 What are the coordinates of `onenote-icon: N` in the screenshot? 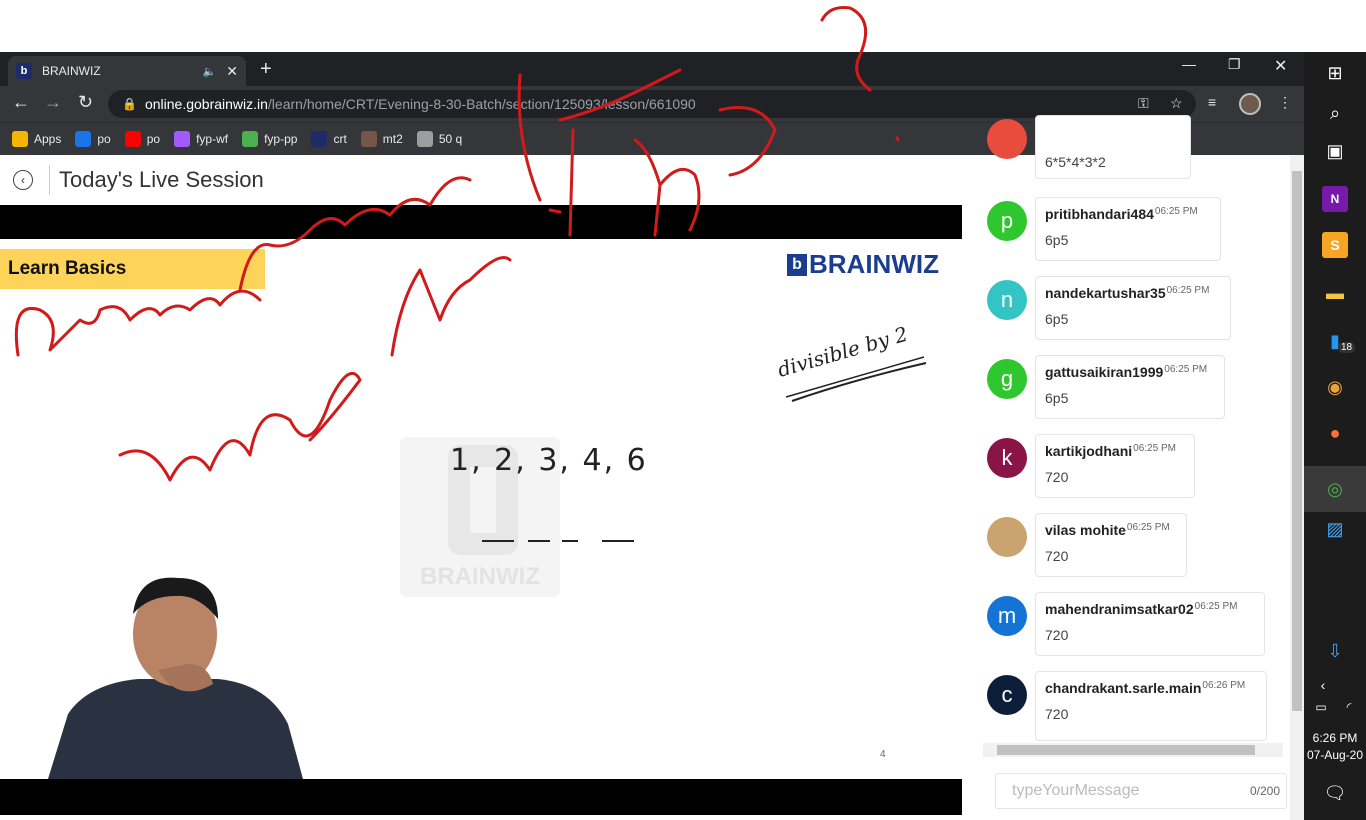 It's located at (1335, 199).